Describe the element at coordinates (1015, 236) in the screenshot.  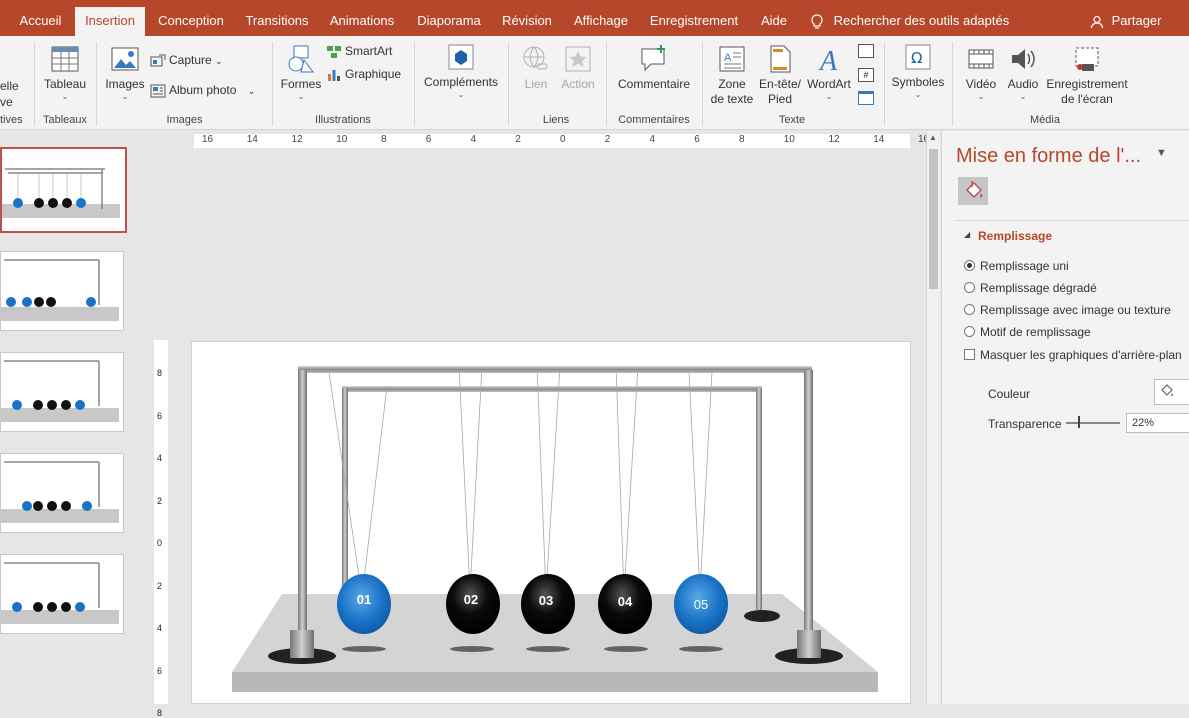
I see `section-fill-heading: Remplissage` at that location.